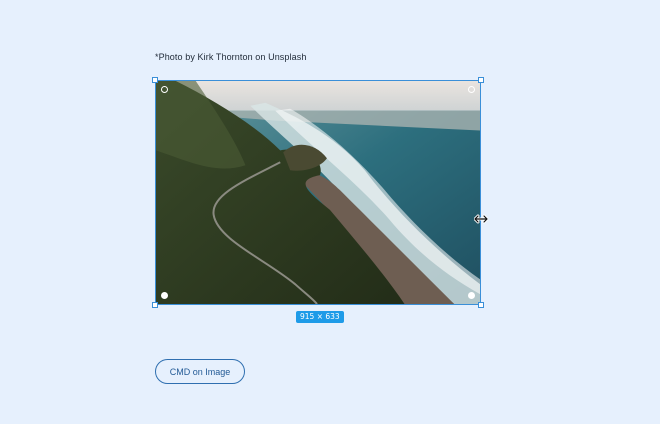 The height and width of the screenshot is (424, 660). I want to click on image-size-badge: 915 × 633, so click(320, 317).